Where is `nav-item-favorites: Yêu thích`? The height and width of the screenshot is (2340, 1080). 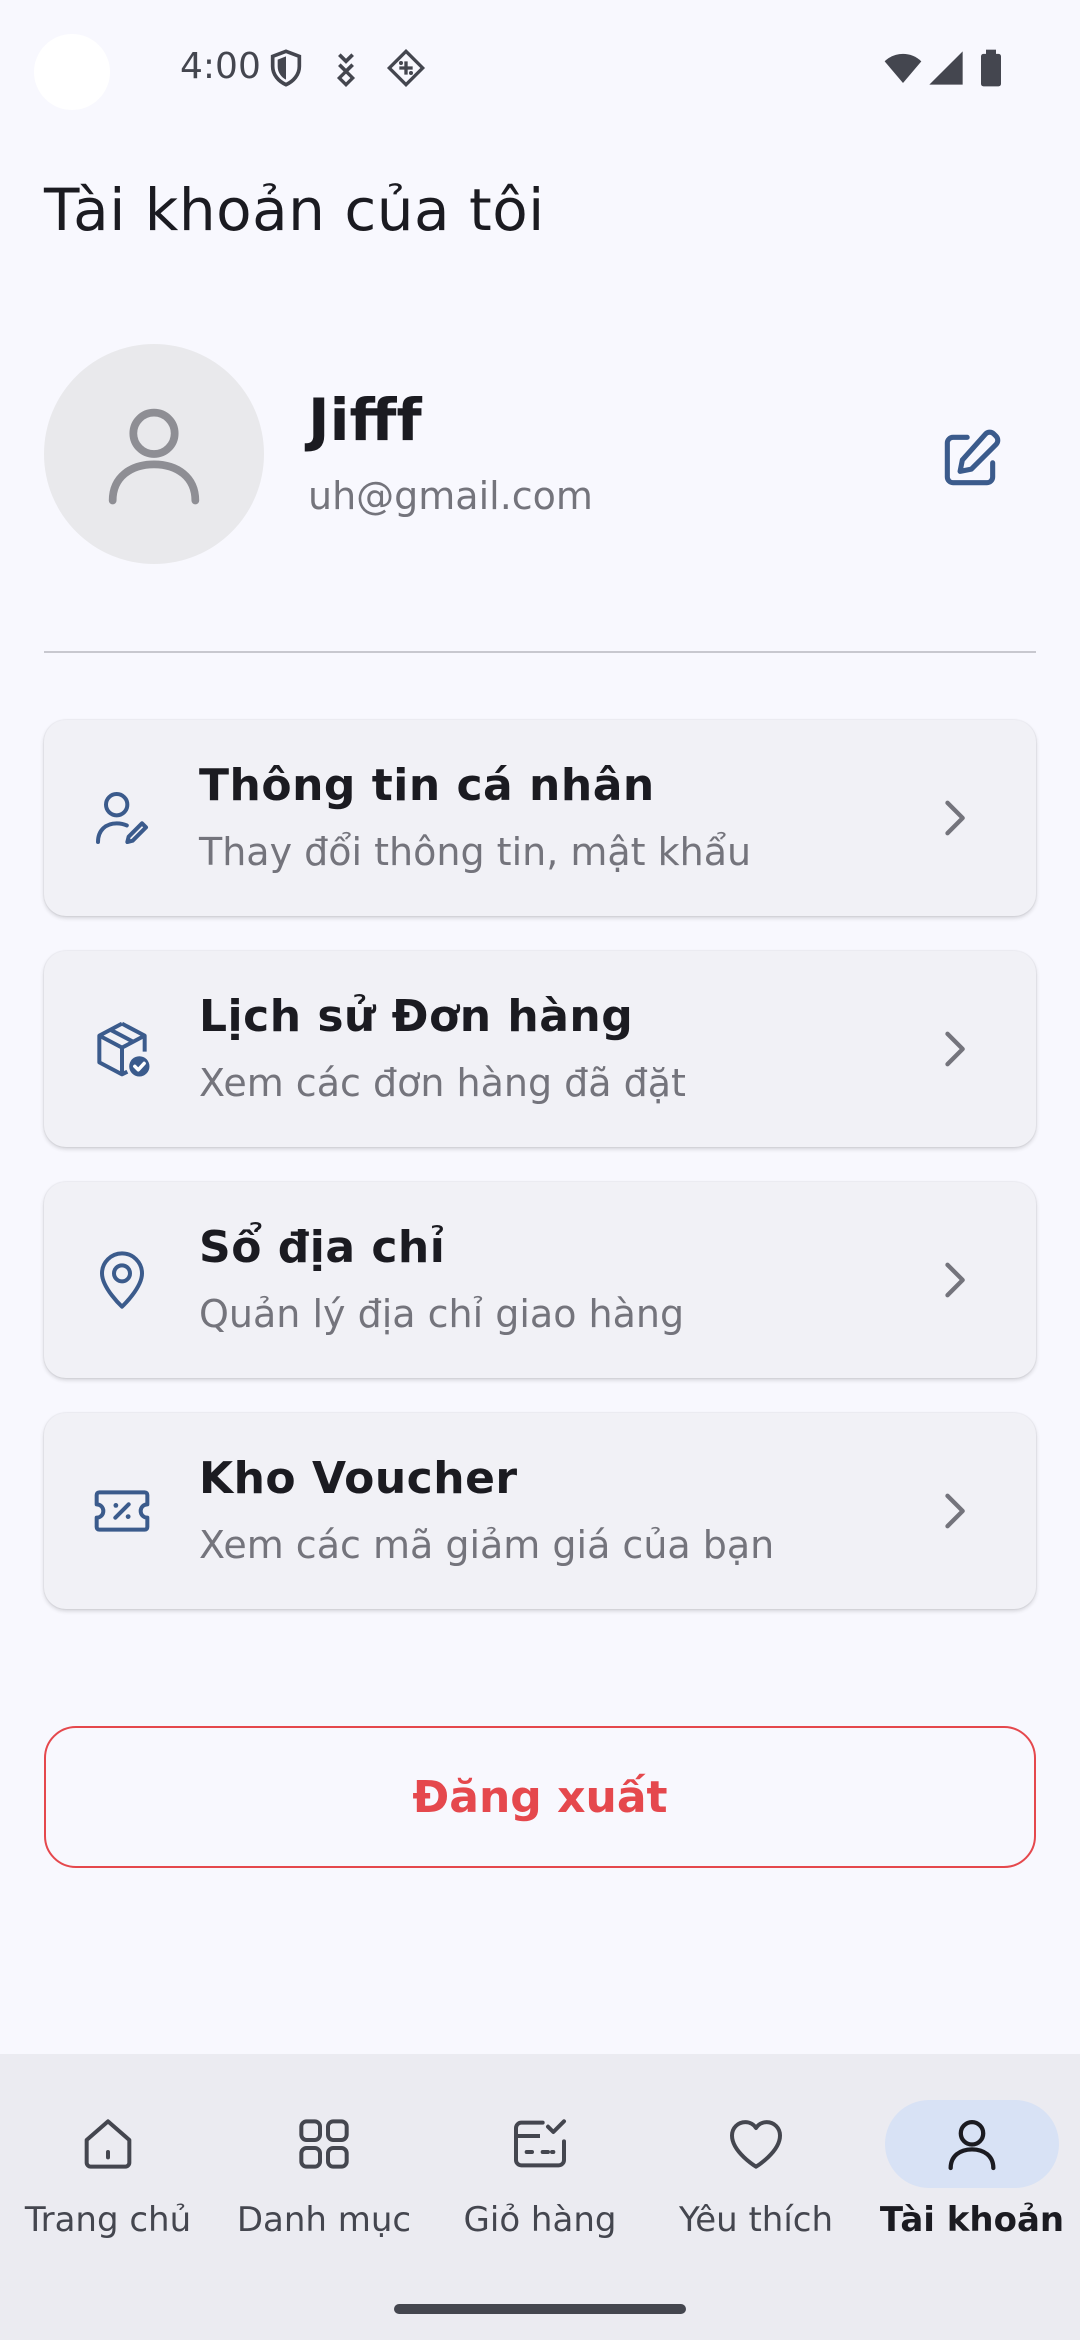 nav-item-favorites: Yêu thích is located at coordinates (756, 2190).